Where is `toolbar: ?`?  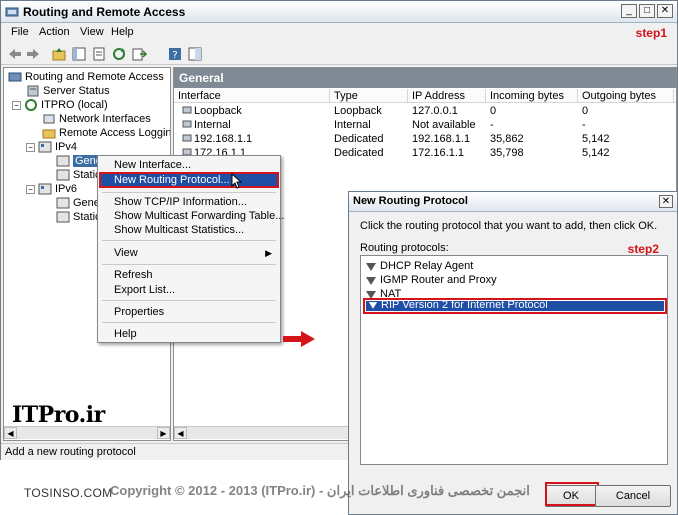
toolbar: ? is located at coordinates (339, 54).